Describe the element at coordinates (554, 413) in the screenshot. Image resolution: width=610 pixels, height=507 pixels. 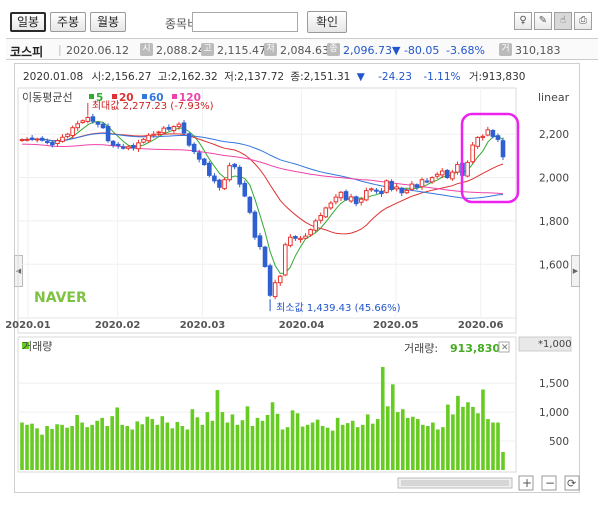
I see `volume-tick-label: 1,000` at that location.